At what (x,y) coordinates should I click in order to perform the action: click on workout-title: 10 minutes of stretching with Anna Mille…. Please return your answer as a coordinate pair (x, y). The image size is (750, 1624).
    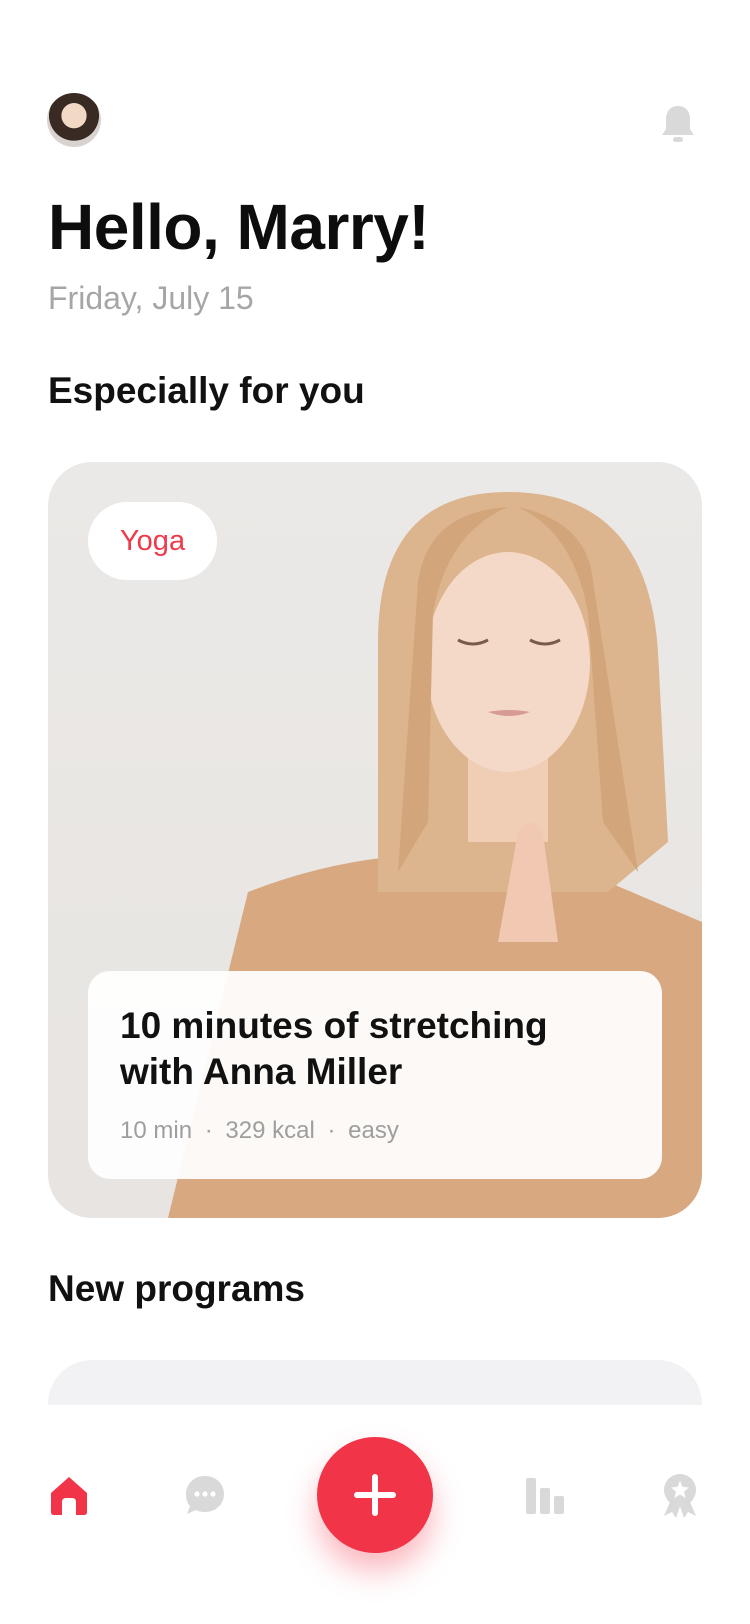
    Looking at the image, I should click on (375, 1049).